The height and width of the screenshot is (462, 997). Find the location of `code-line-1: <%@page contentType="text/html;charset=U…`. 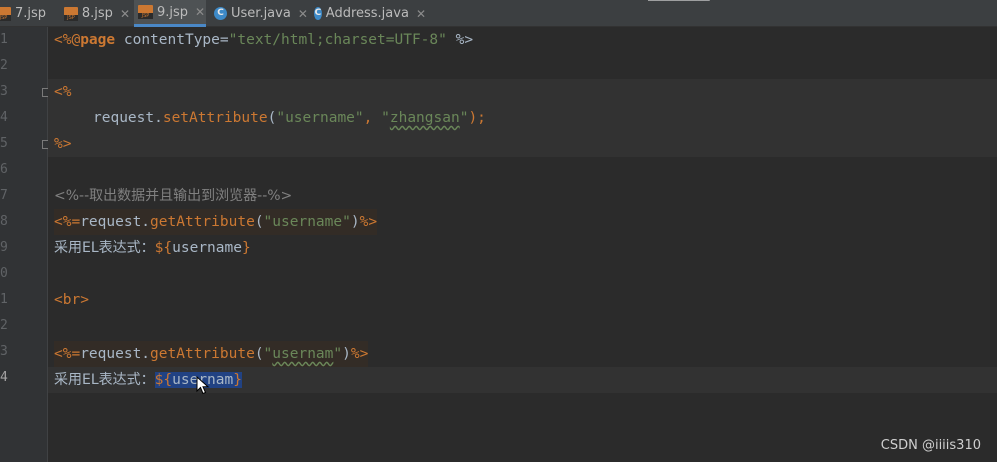

code-line-1: <%@page contentType="text/html;charset=U… is located at coordinates (263, 40).